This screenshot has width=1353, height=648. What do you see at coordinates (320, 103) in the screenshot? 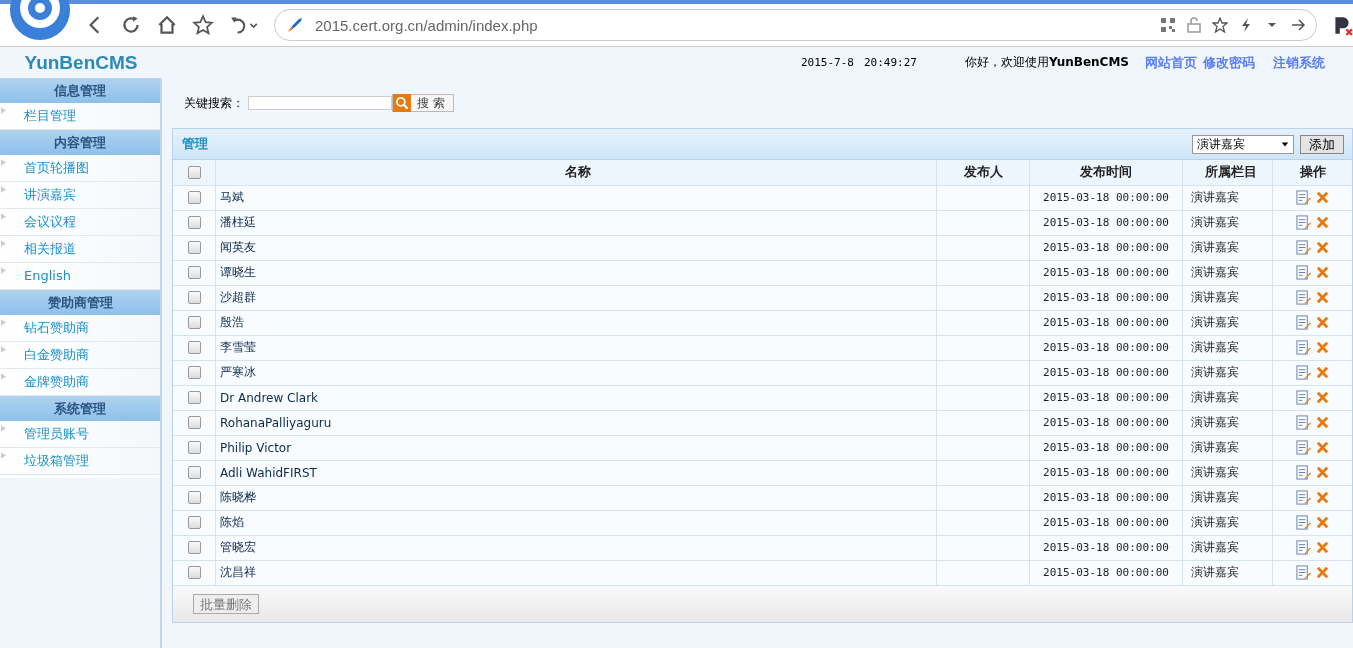
I see `search-field` at bounding box center [320, 103].